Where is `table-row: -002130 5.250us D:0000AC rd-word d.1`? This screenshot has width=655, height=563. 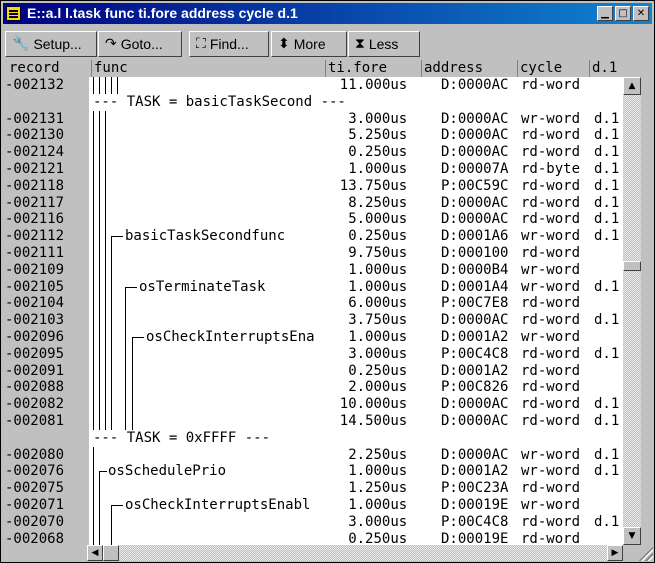
table-row: -002130 5.250us D:0000AC rd-word d.1 is located at coordinates (313, 135).